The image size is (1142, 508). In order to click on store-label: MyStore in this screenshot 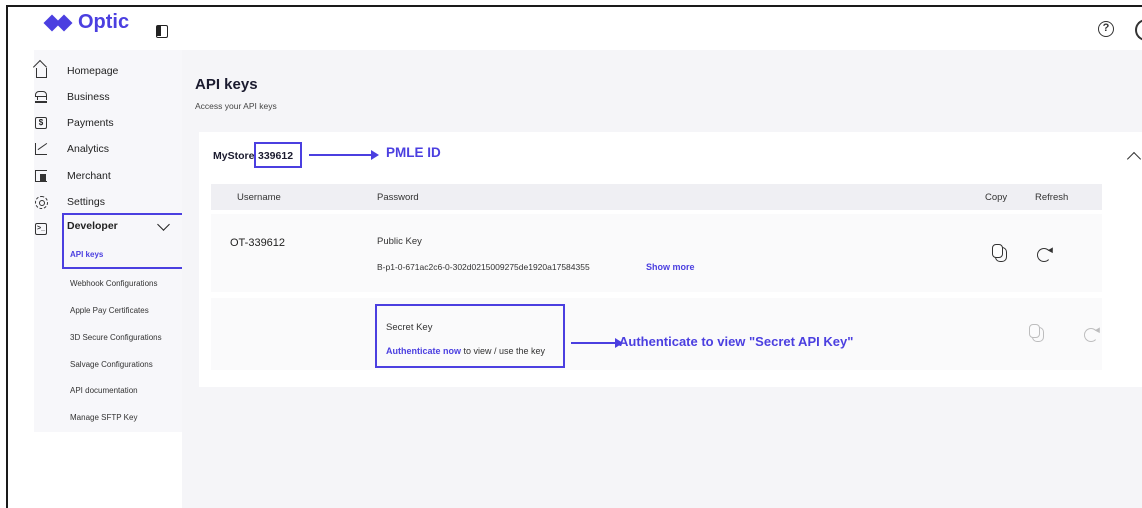, I will do `click(234, 156)`.